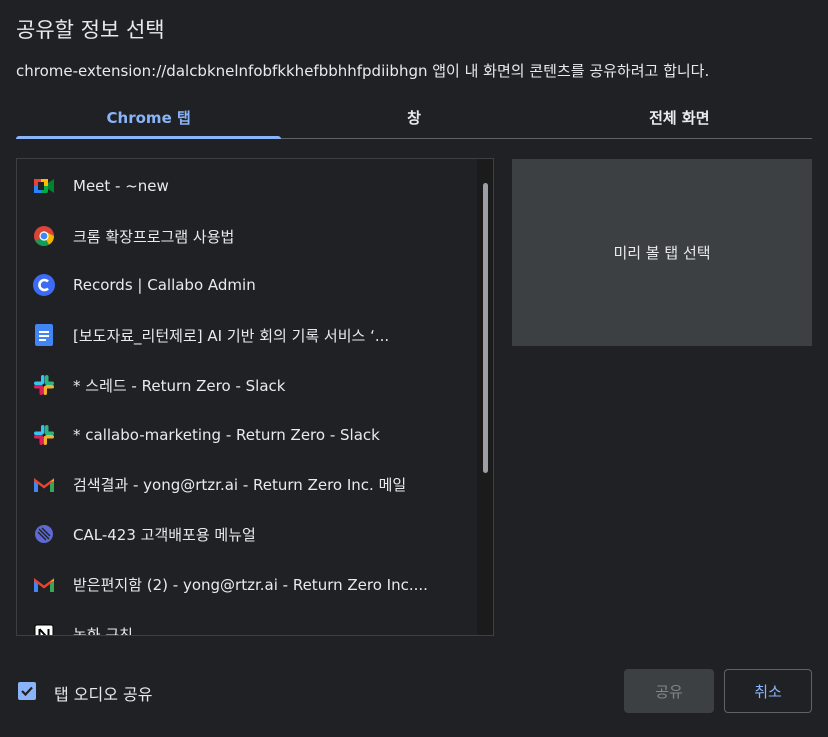 Image resolution: width=828 pixels, height=737 pixels. I want to click on cancel-button: 취소, so click(768, 691).